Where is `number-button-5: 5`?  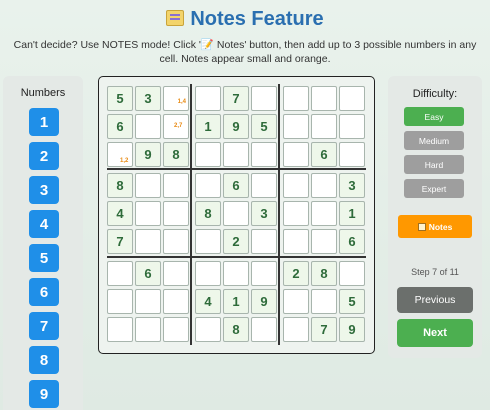
number-button-5: 5 is located at coordinates (44, 258).